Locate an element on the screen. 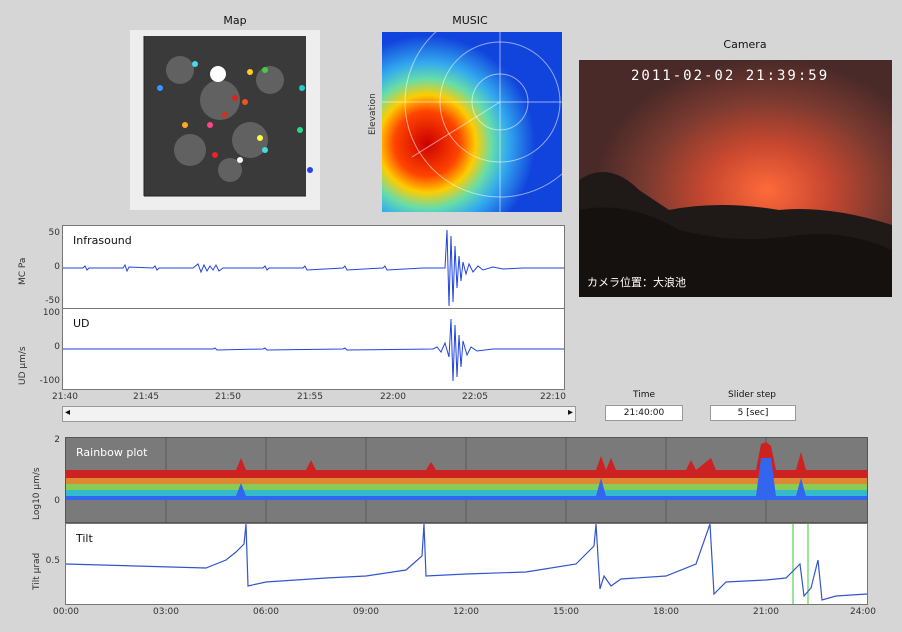 The image size is (902, 632). waveform-xtick: 21:55 is located at coordinates (310, 397).